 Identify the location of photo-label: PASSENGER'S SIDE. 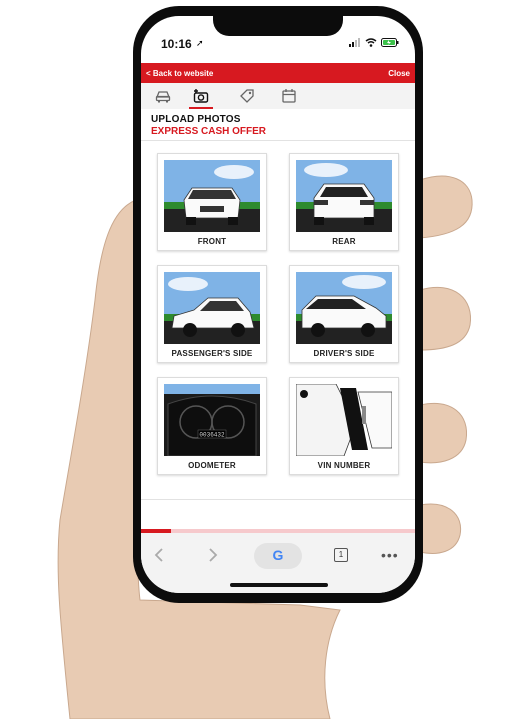
(212, 353).